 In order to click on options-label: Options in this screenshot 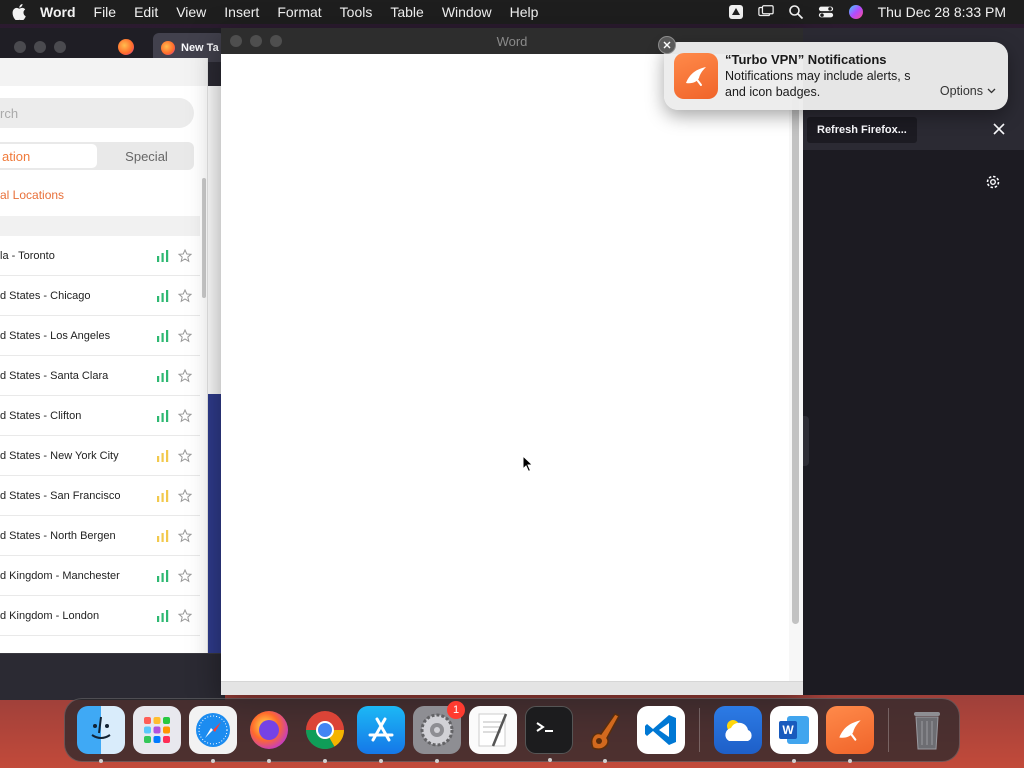, I will do `click(961, 91)`.